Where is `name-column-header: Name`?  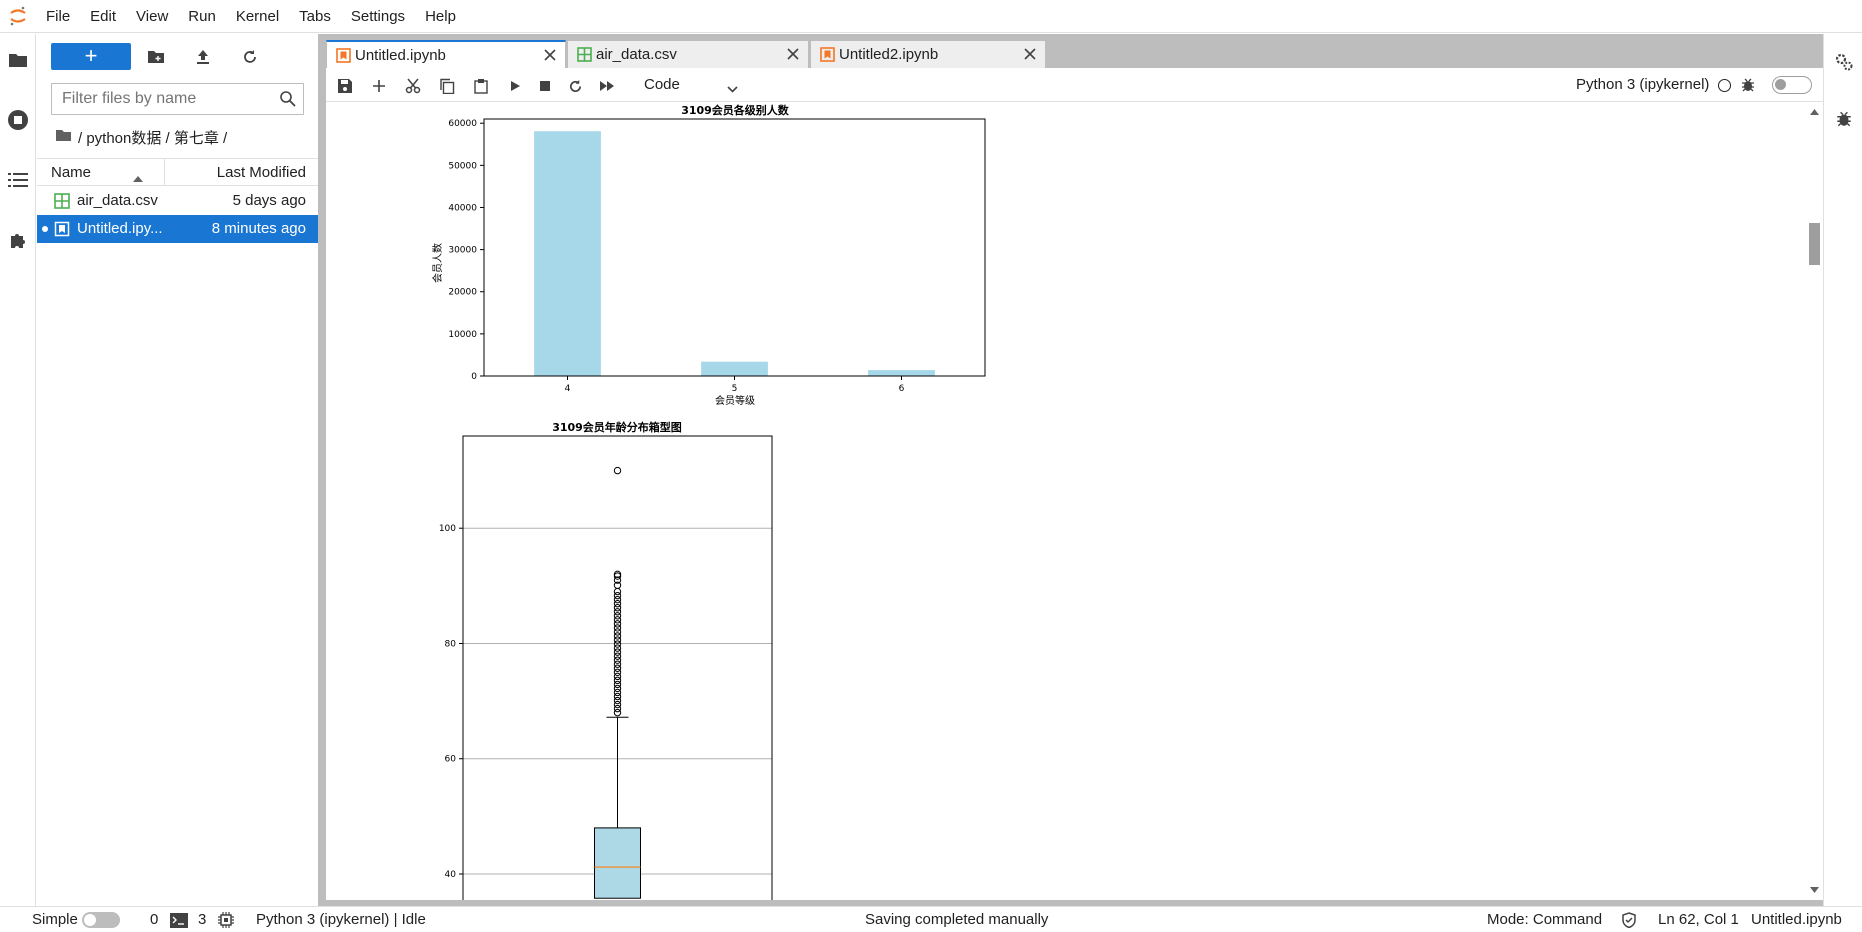
name-column-header: Name is located at coordinates (71, 172).